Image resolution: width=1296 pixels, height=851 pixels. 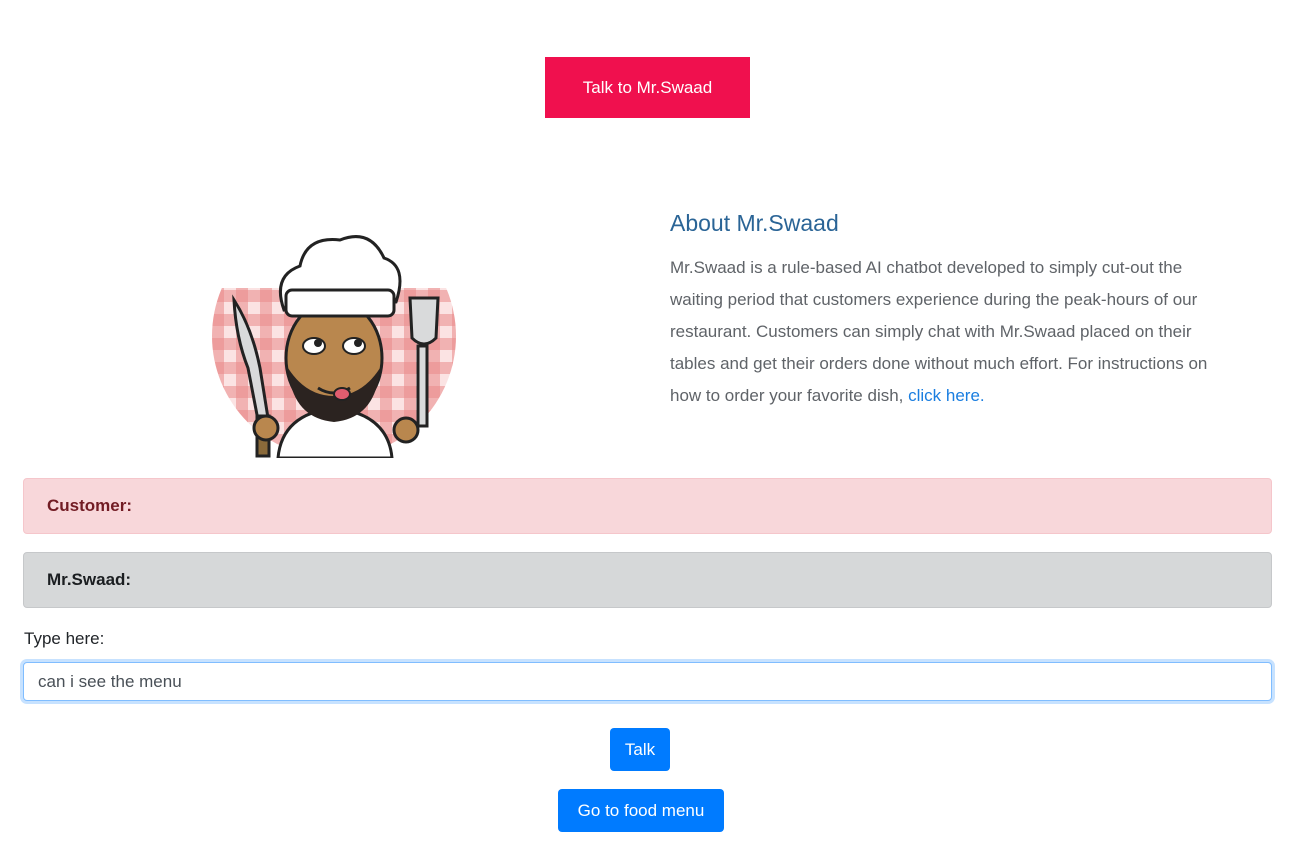 What do you see at coordinates (647, 681) in the screenshot?
I see `chat-input` at bounding box center [647, 681].